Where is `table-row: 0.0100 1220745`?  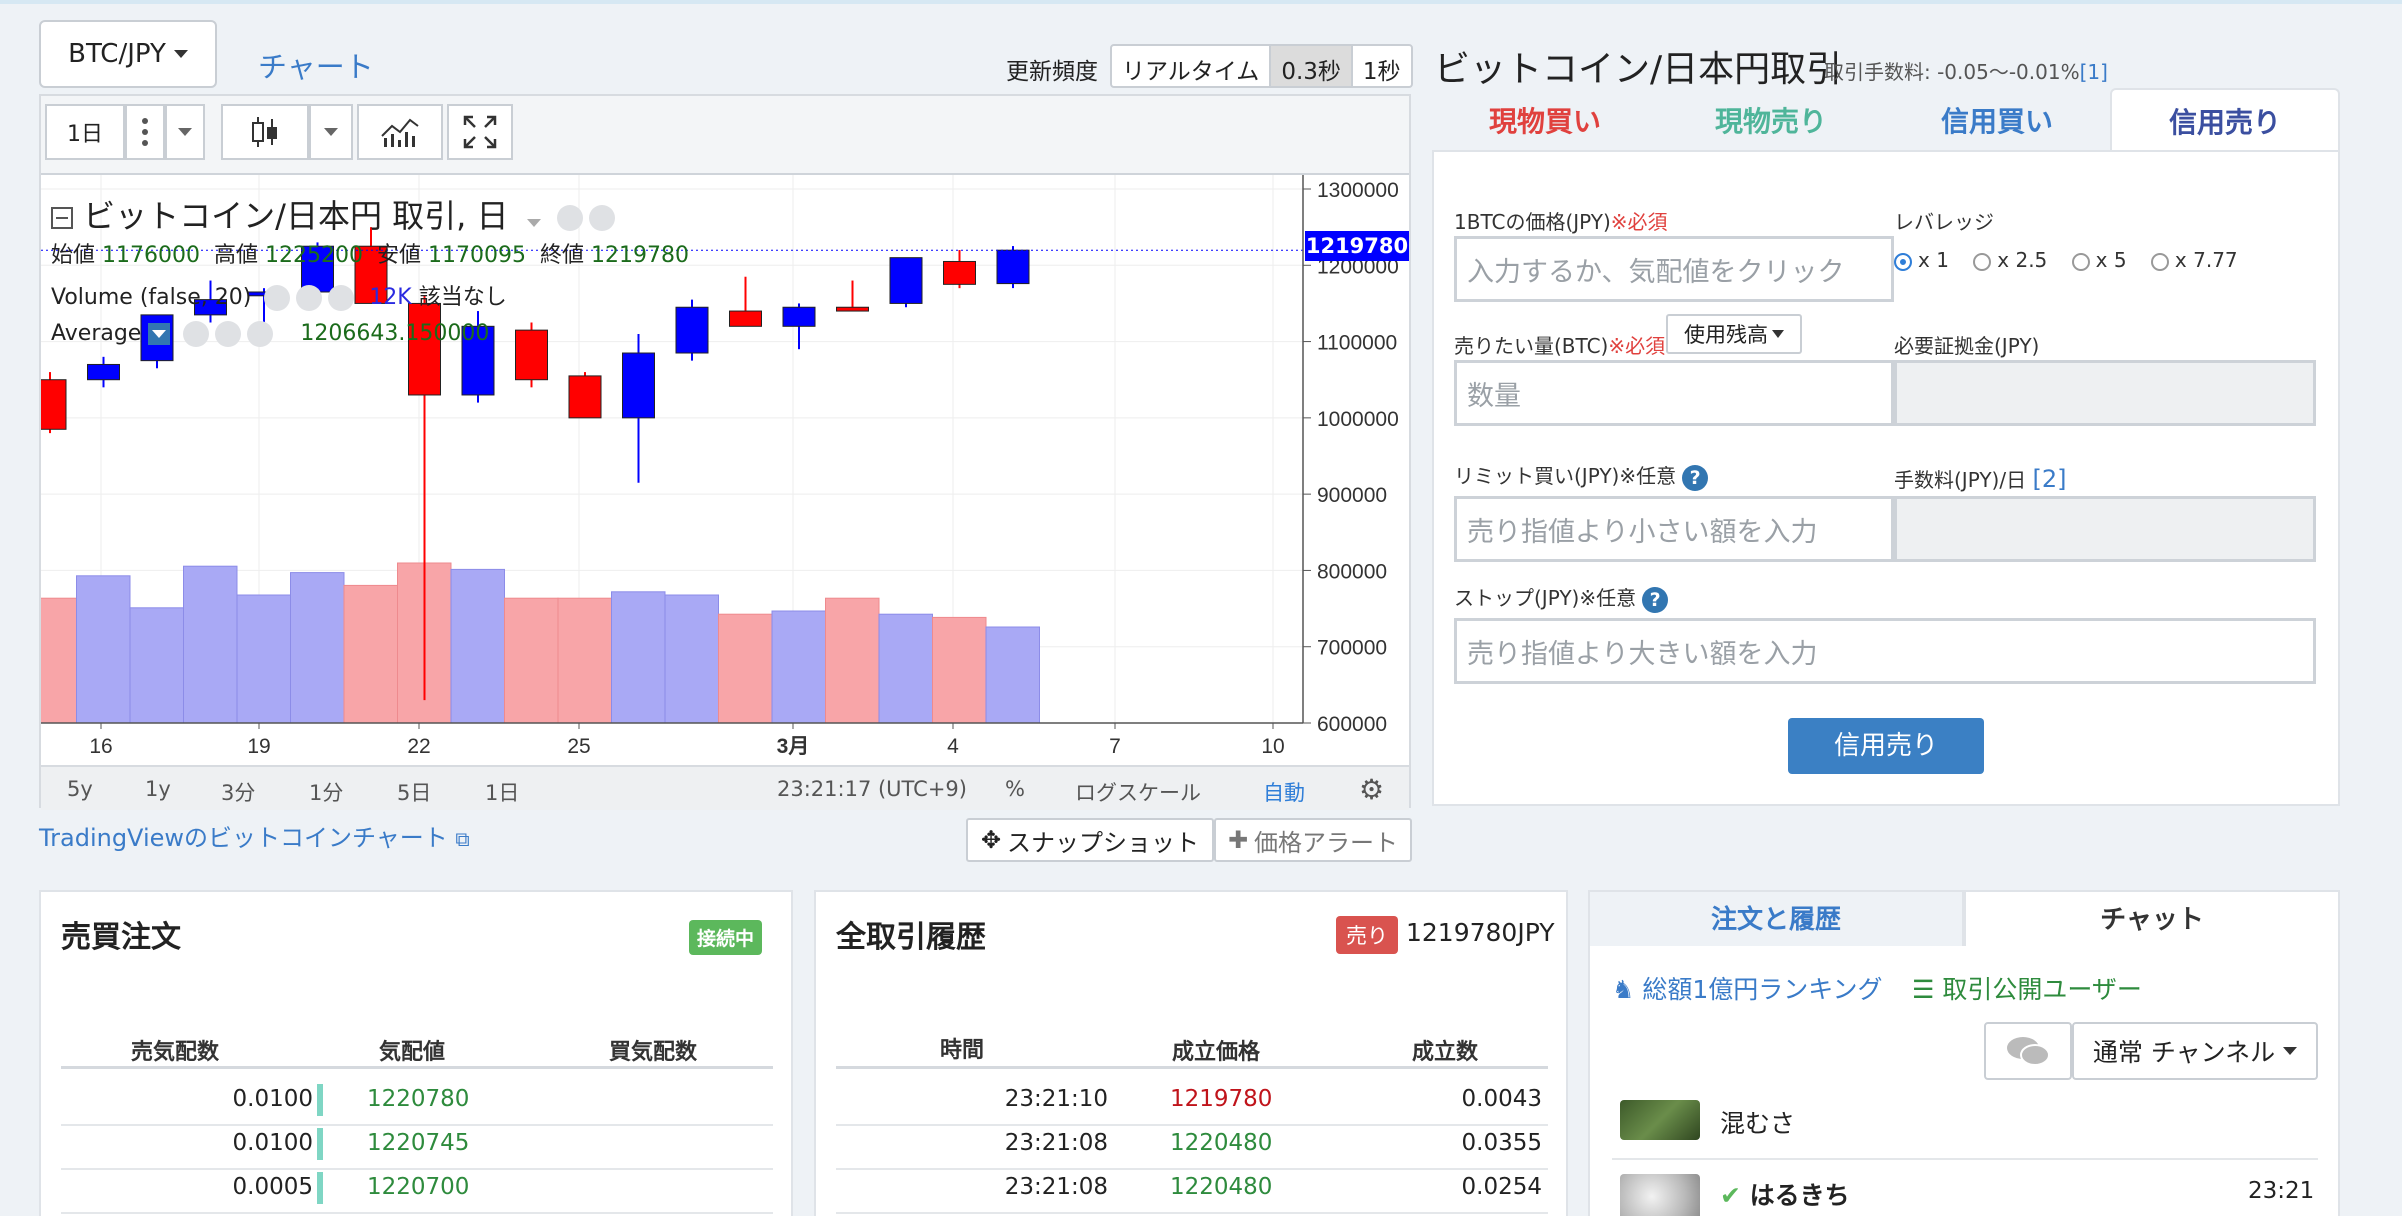 table-row: 0.0100 1220745 is located at coordinates (417, 1146).